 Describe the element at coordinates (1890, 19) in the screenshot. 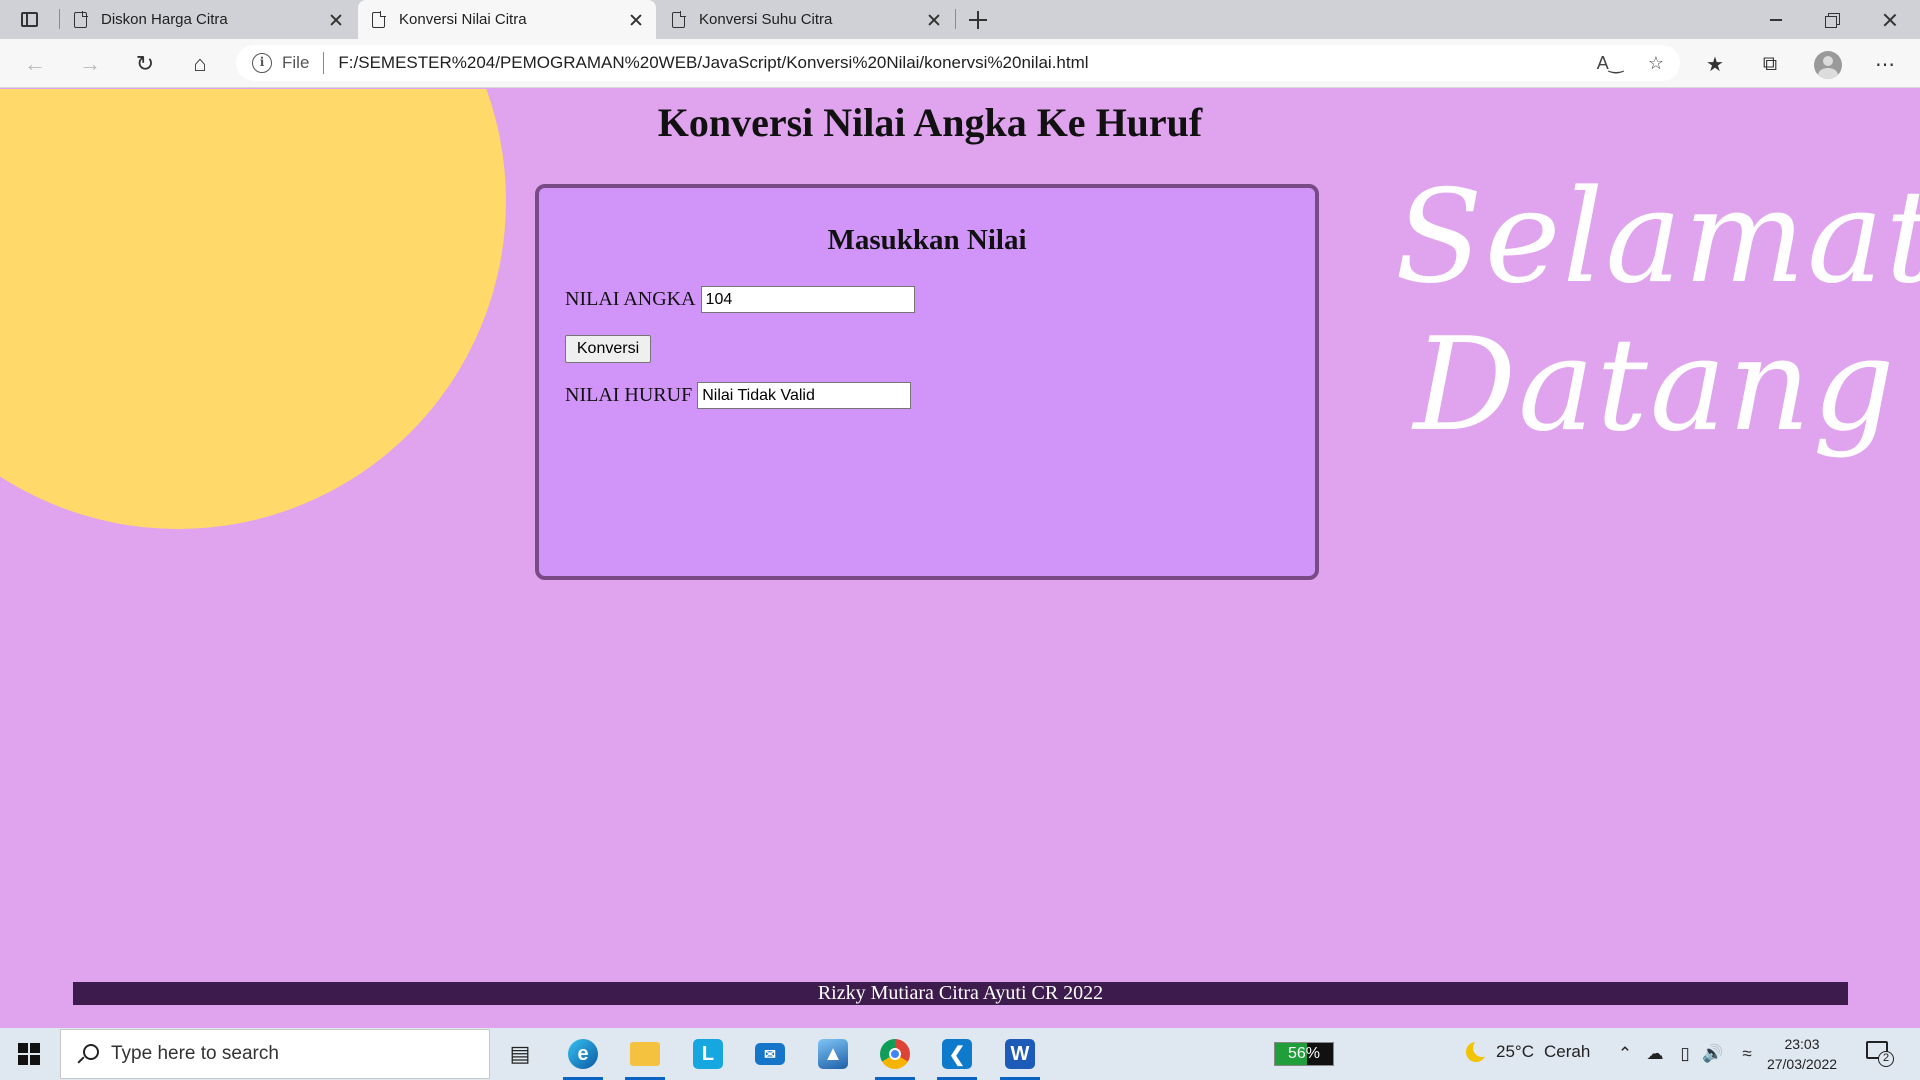

I see `window-close-button` at that location.